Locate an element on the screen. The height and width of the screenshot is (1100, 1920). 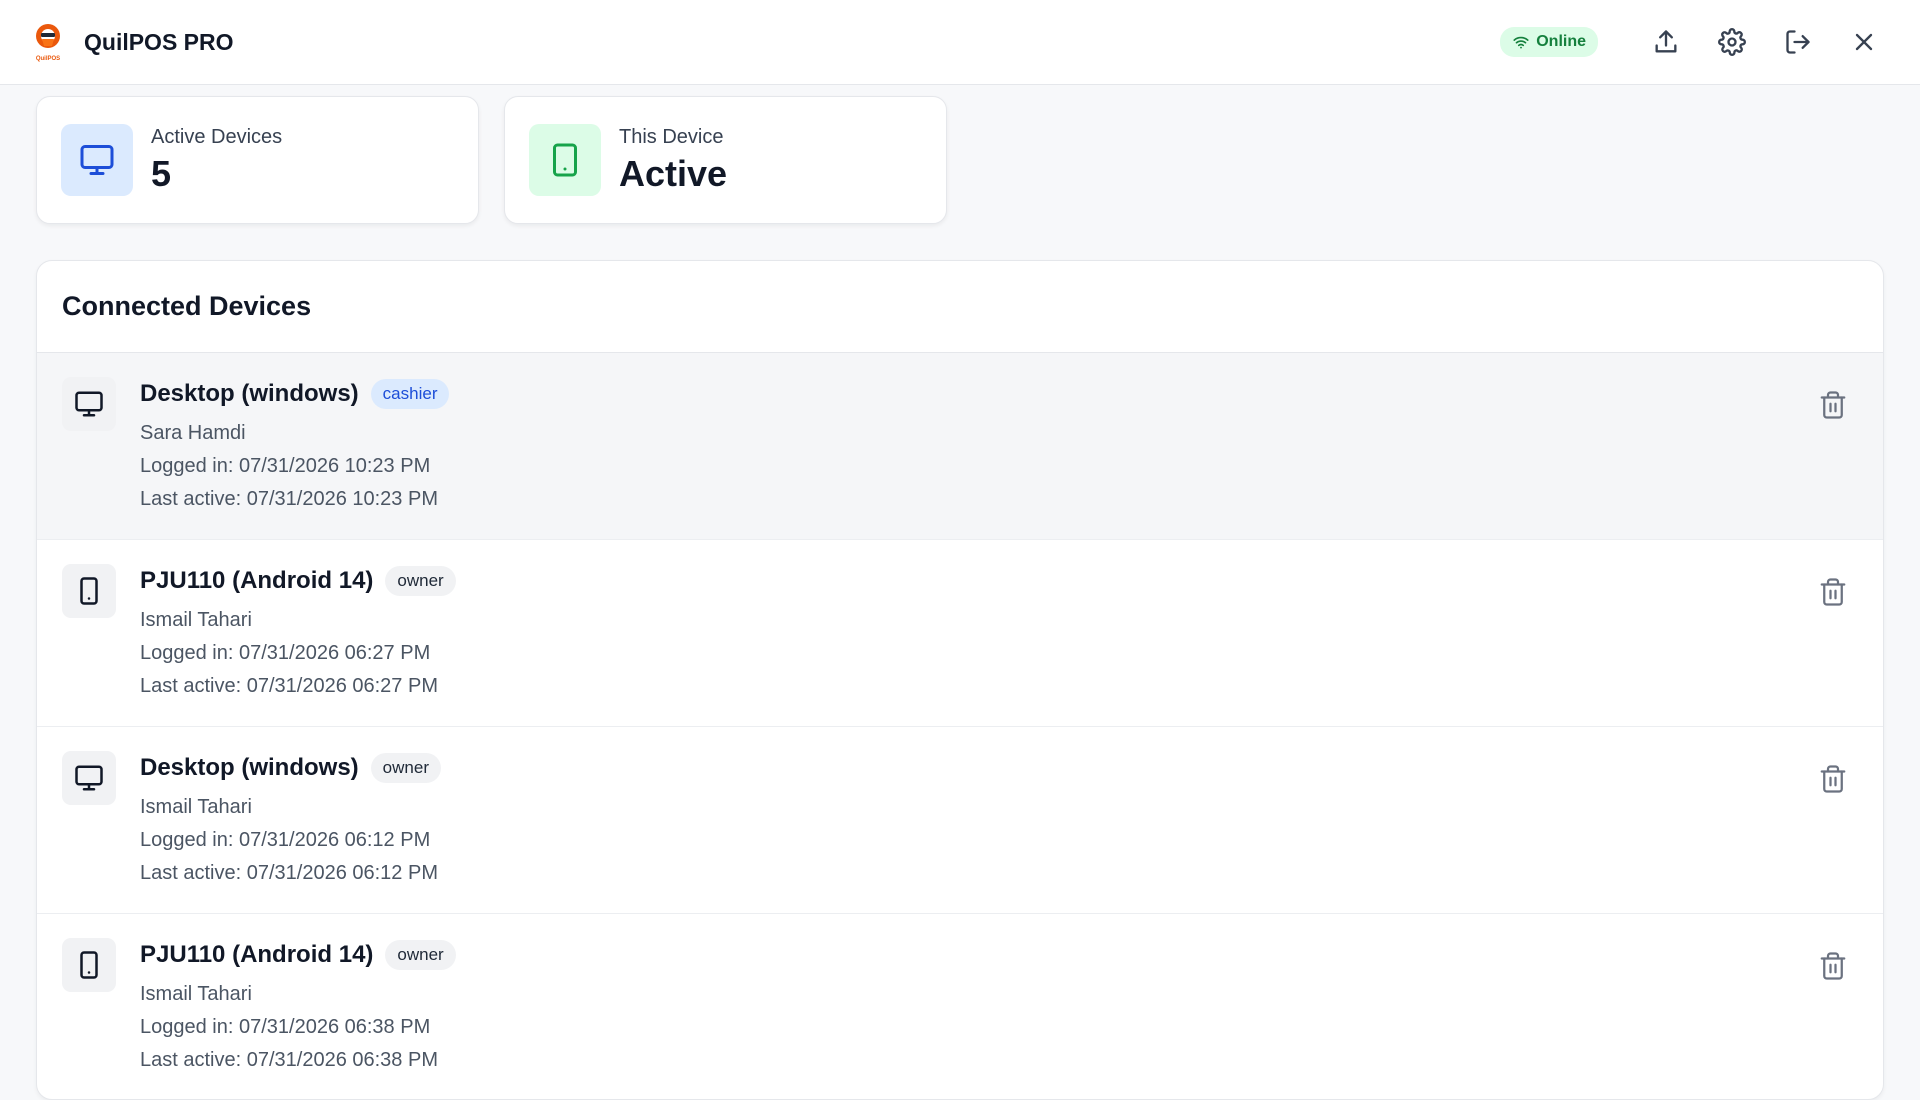
role-badge: cashier is located at coordinates (410, 394).